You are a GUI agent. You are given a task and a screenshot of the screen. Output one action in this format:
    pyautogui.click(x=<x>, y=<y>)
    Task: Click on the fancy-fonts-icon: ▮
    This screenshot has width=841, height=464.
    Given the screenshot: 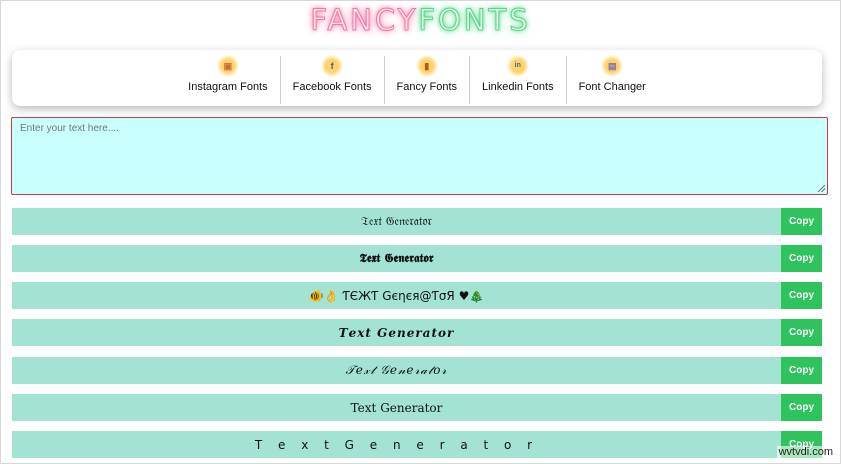 What is the action you would take?
    pyautogui.click(x=426, y=66)
    